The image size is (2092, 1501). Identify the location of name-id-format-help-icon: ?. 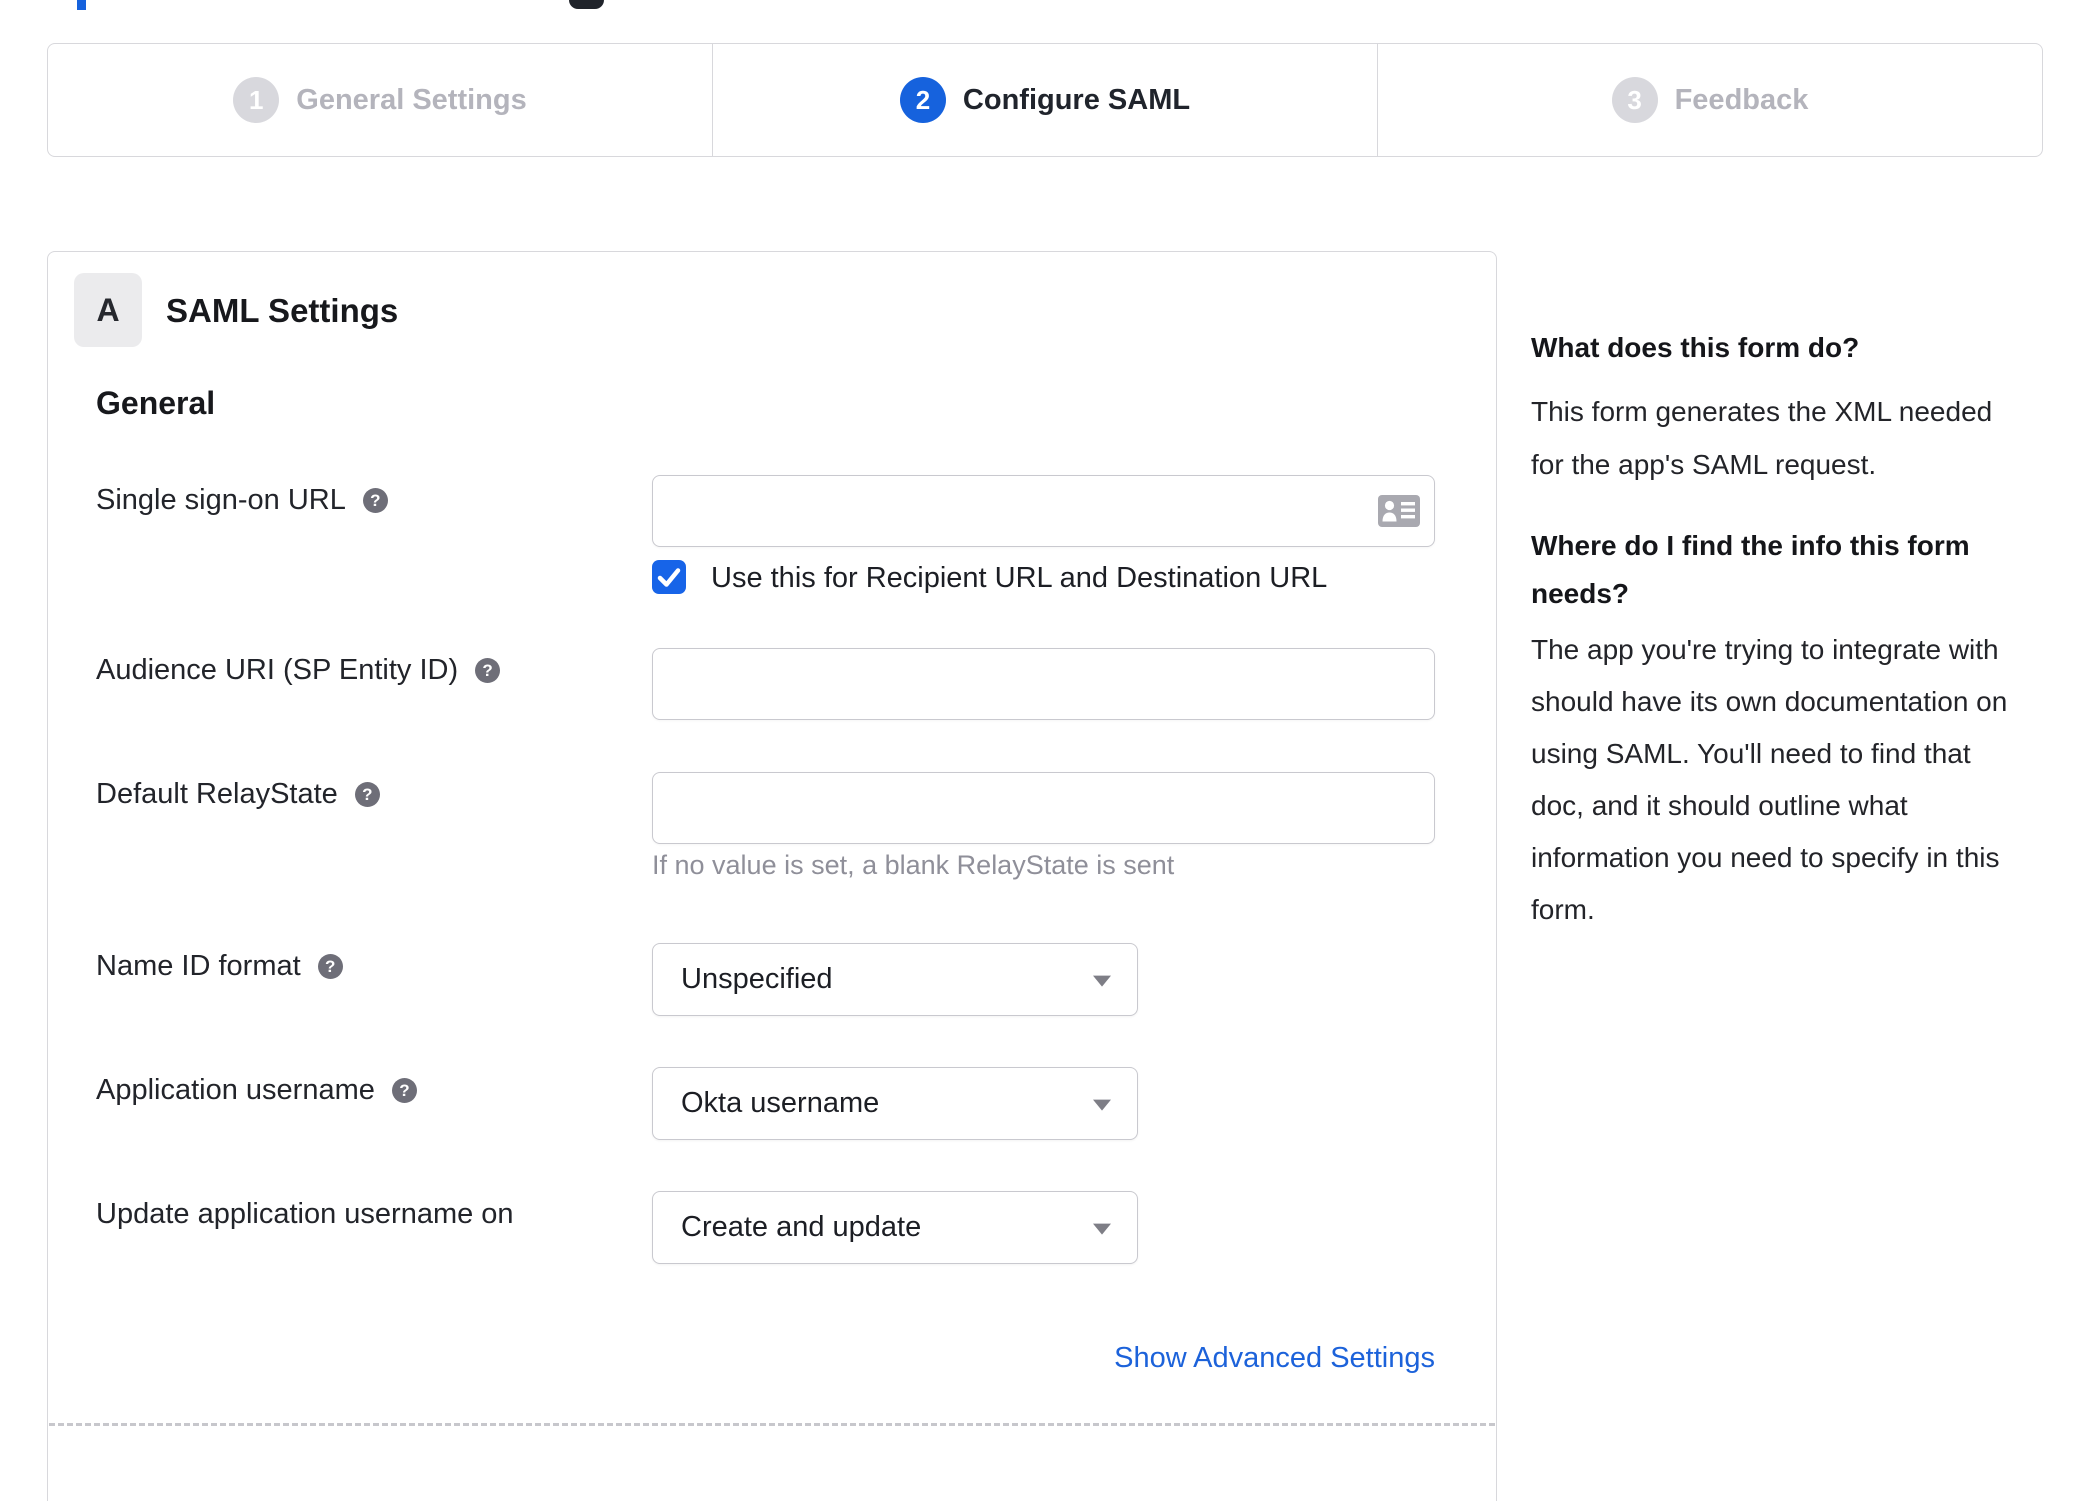
(330, 966).